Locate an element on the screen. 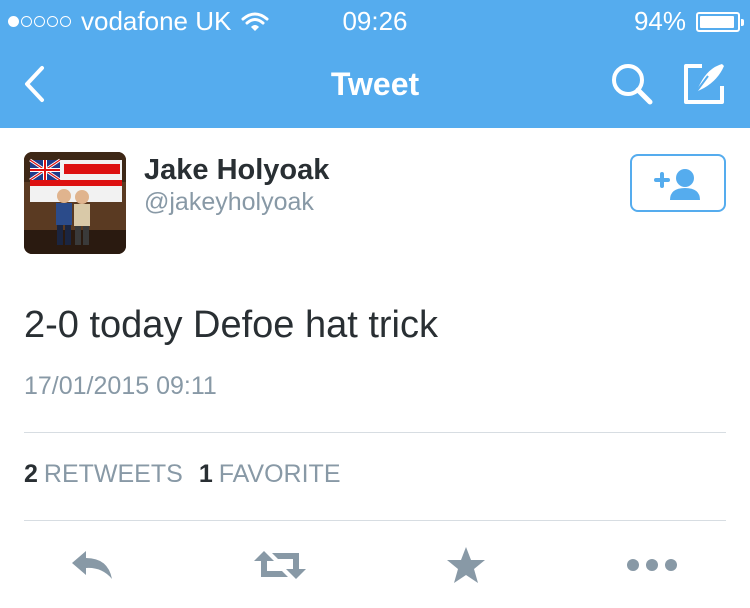 This screenshot has width=750, height=608. avatar-photo is located at coordinates (75, 203).